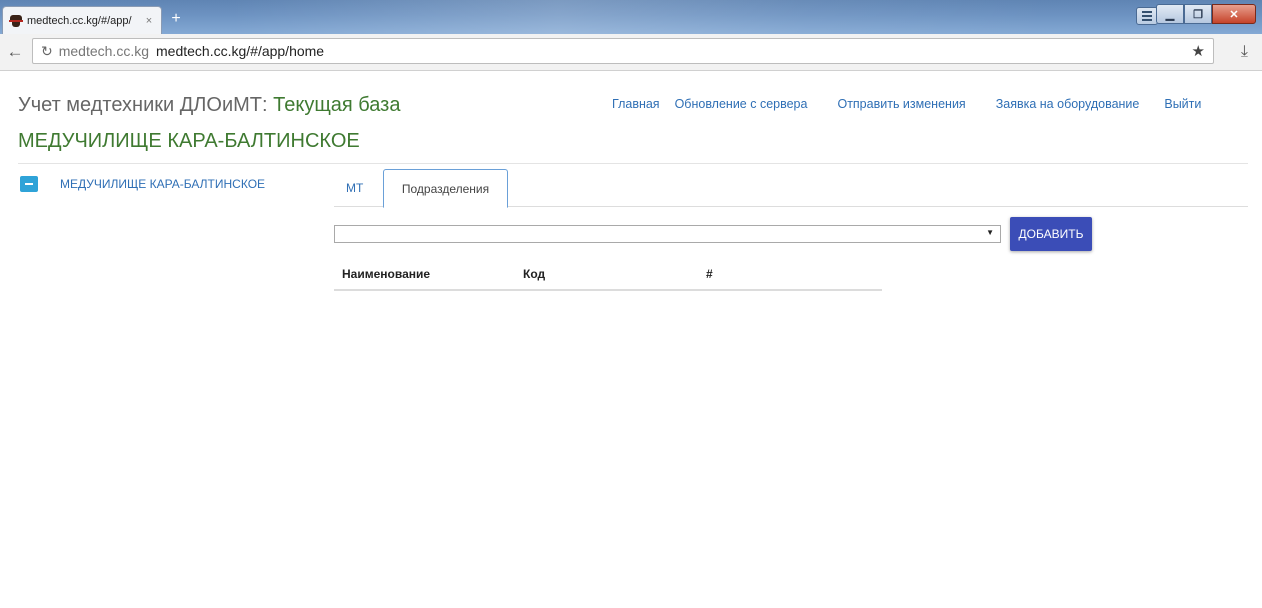 This screenshot has width=1262, height=608. What do you see at coordinates (667, 234) in the screenshot?
I see `department-select: ▼` at bounding box center [667, 234].